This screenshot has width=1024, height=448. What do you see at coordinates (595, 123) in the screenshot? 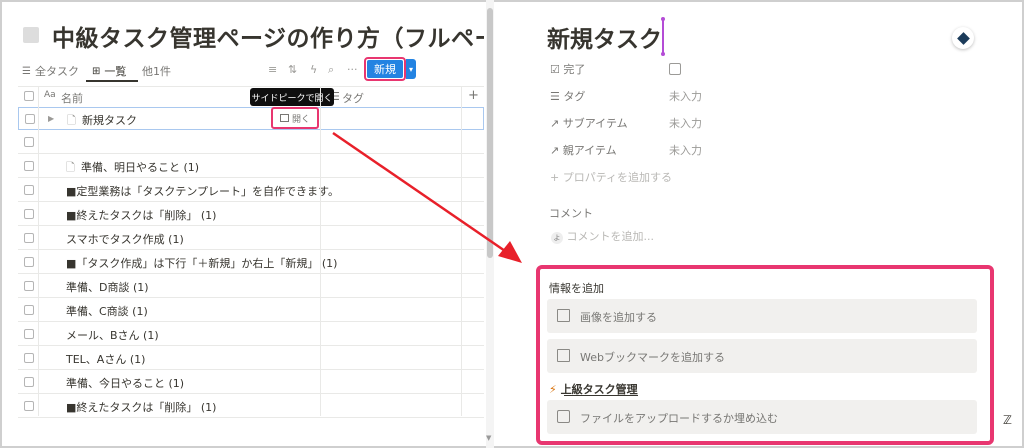
I see `property-subitem-label: サブアイテム` at bounding box center [595, 123].